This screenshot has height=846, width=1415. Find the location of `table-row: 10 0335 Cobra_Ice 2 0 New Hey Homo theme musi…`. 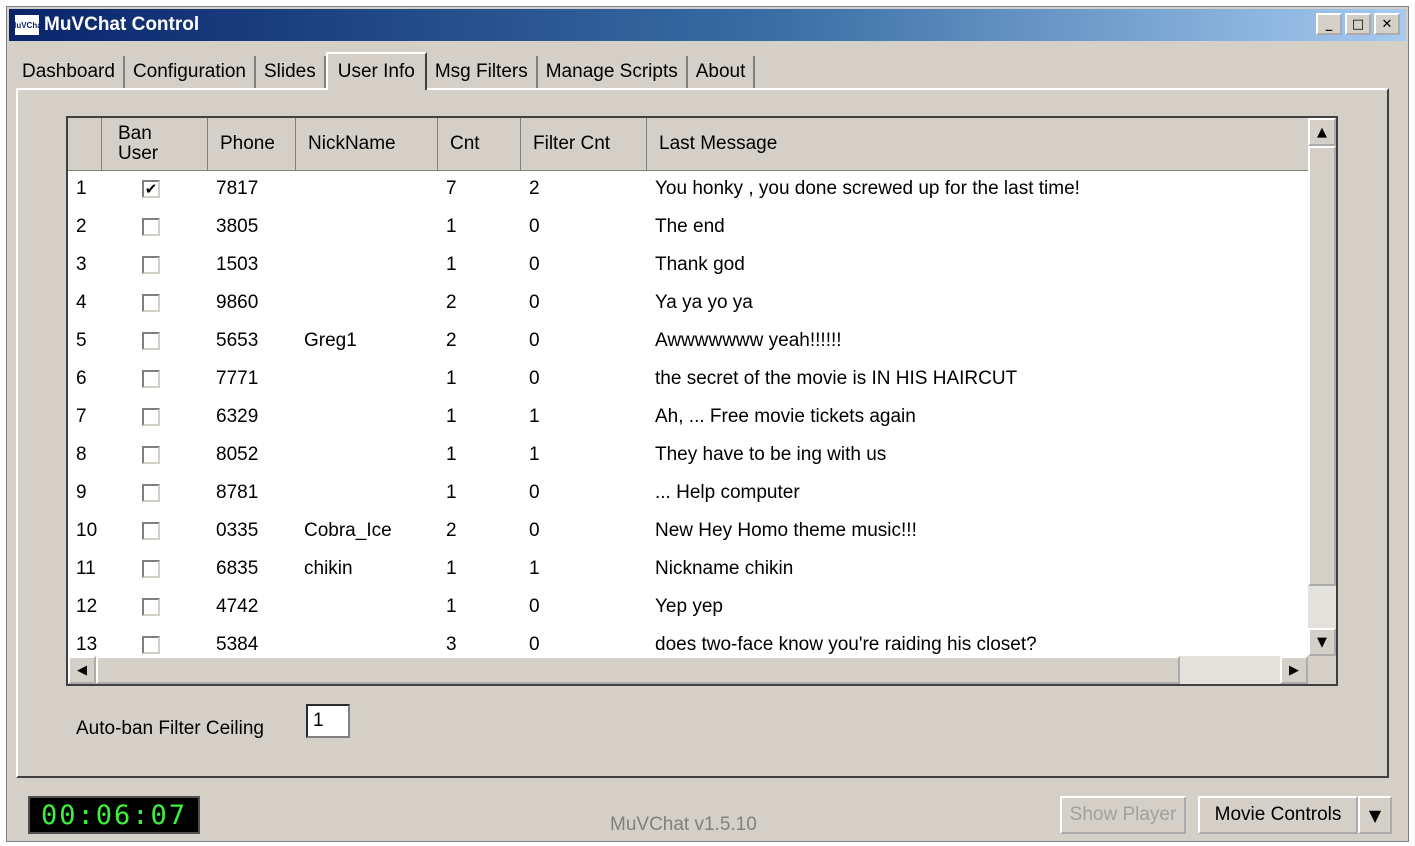

table-row: 10 0335 Cobra_Ice 2 0 New Hey Homo theme musi… is located at coordinates (688, 531).